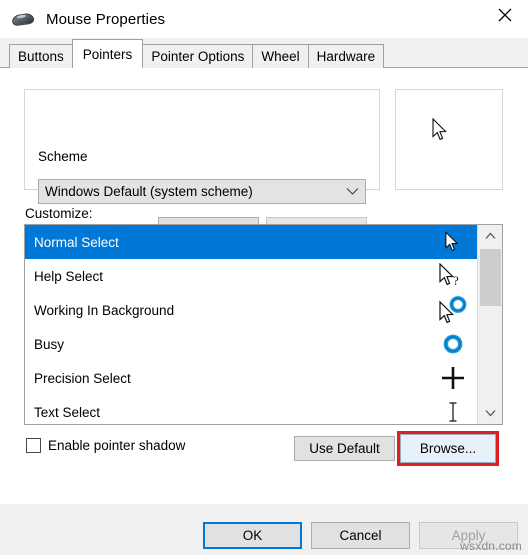  I want to click on tab-pointer-options: Pointer Options, so click(198, 56).